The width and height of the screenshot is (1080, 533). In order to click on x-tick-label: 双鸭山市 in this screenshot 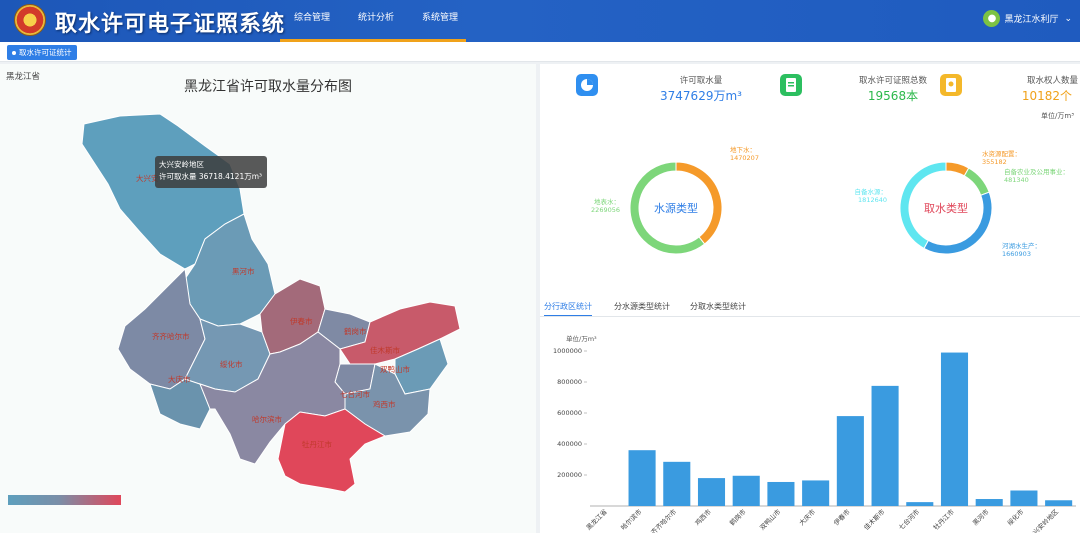, I will do `click(770, 519)`.